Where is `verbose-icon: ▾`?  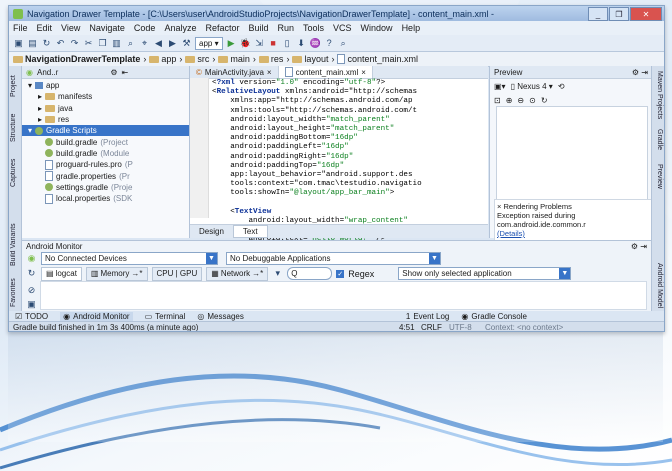 verbose-icon: ▾ is located at coordinates (277, 273).